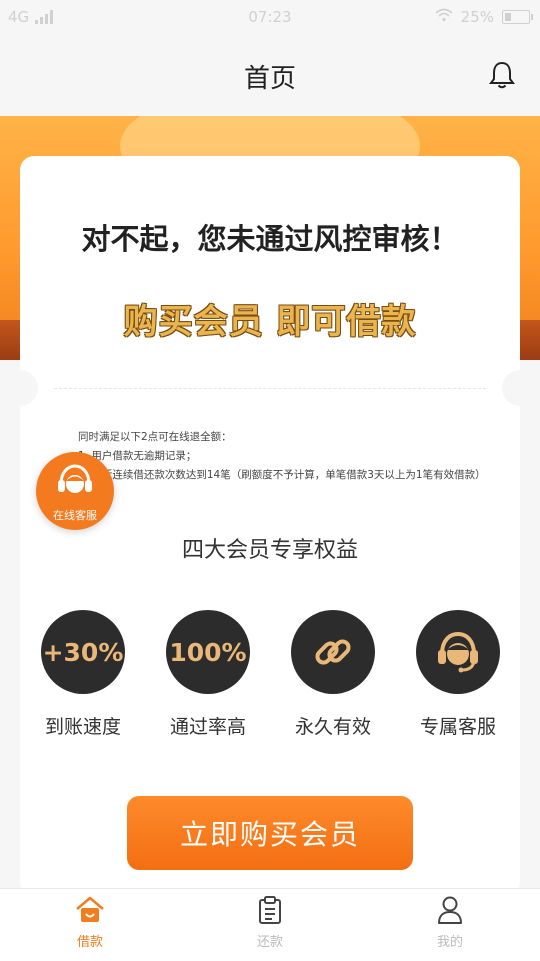 This screenshot has height=961, width=540. Describe the element at coordinates (269, 550) in the screenshot. I see `benefits-title: 四大会员专享权益` at that location.